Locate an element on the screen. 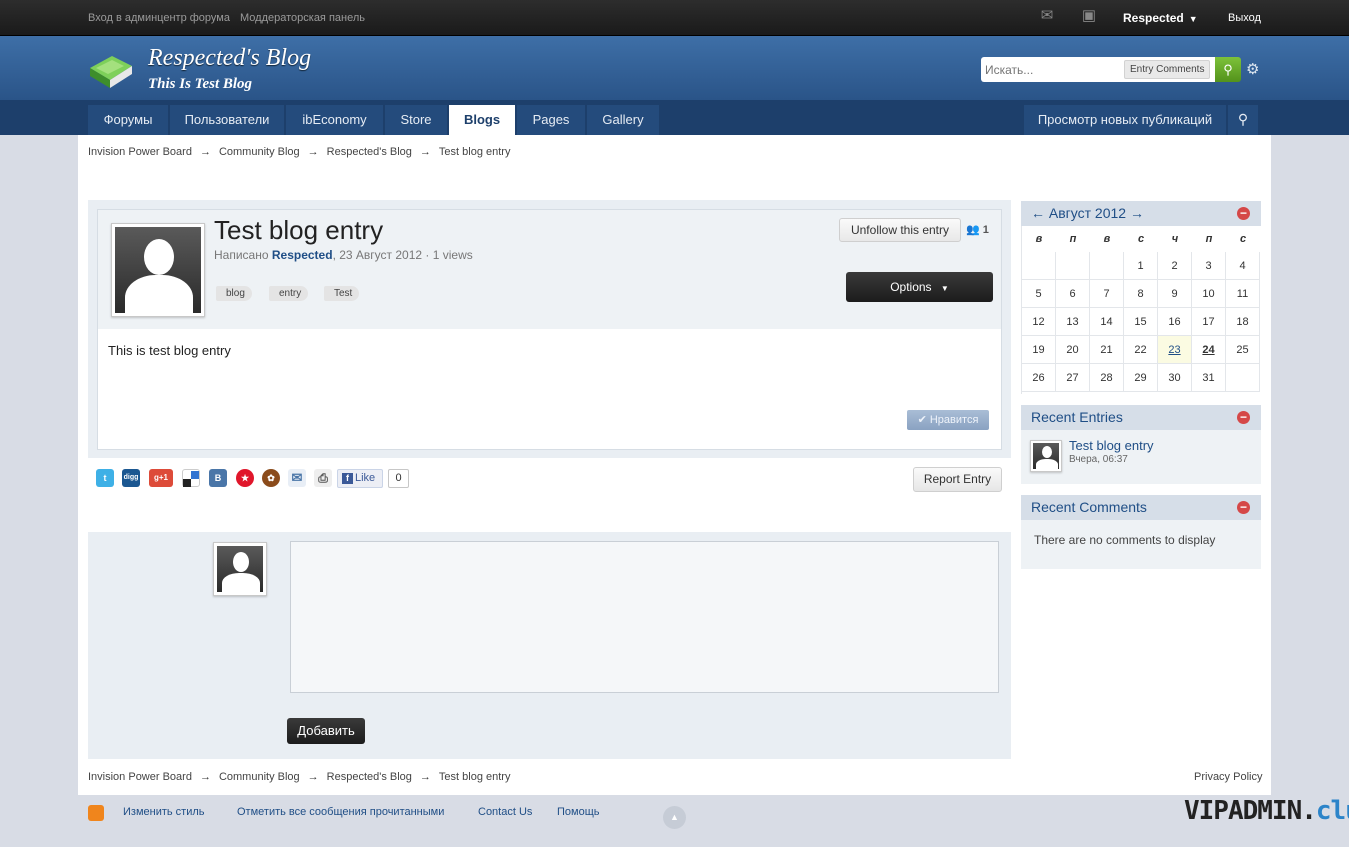  search-button: ⚲ is located at coordinates (1228, 69).